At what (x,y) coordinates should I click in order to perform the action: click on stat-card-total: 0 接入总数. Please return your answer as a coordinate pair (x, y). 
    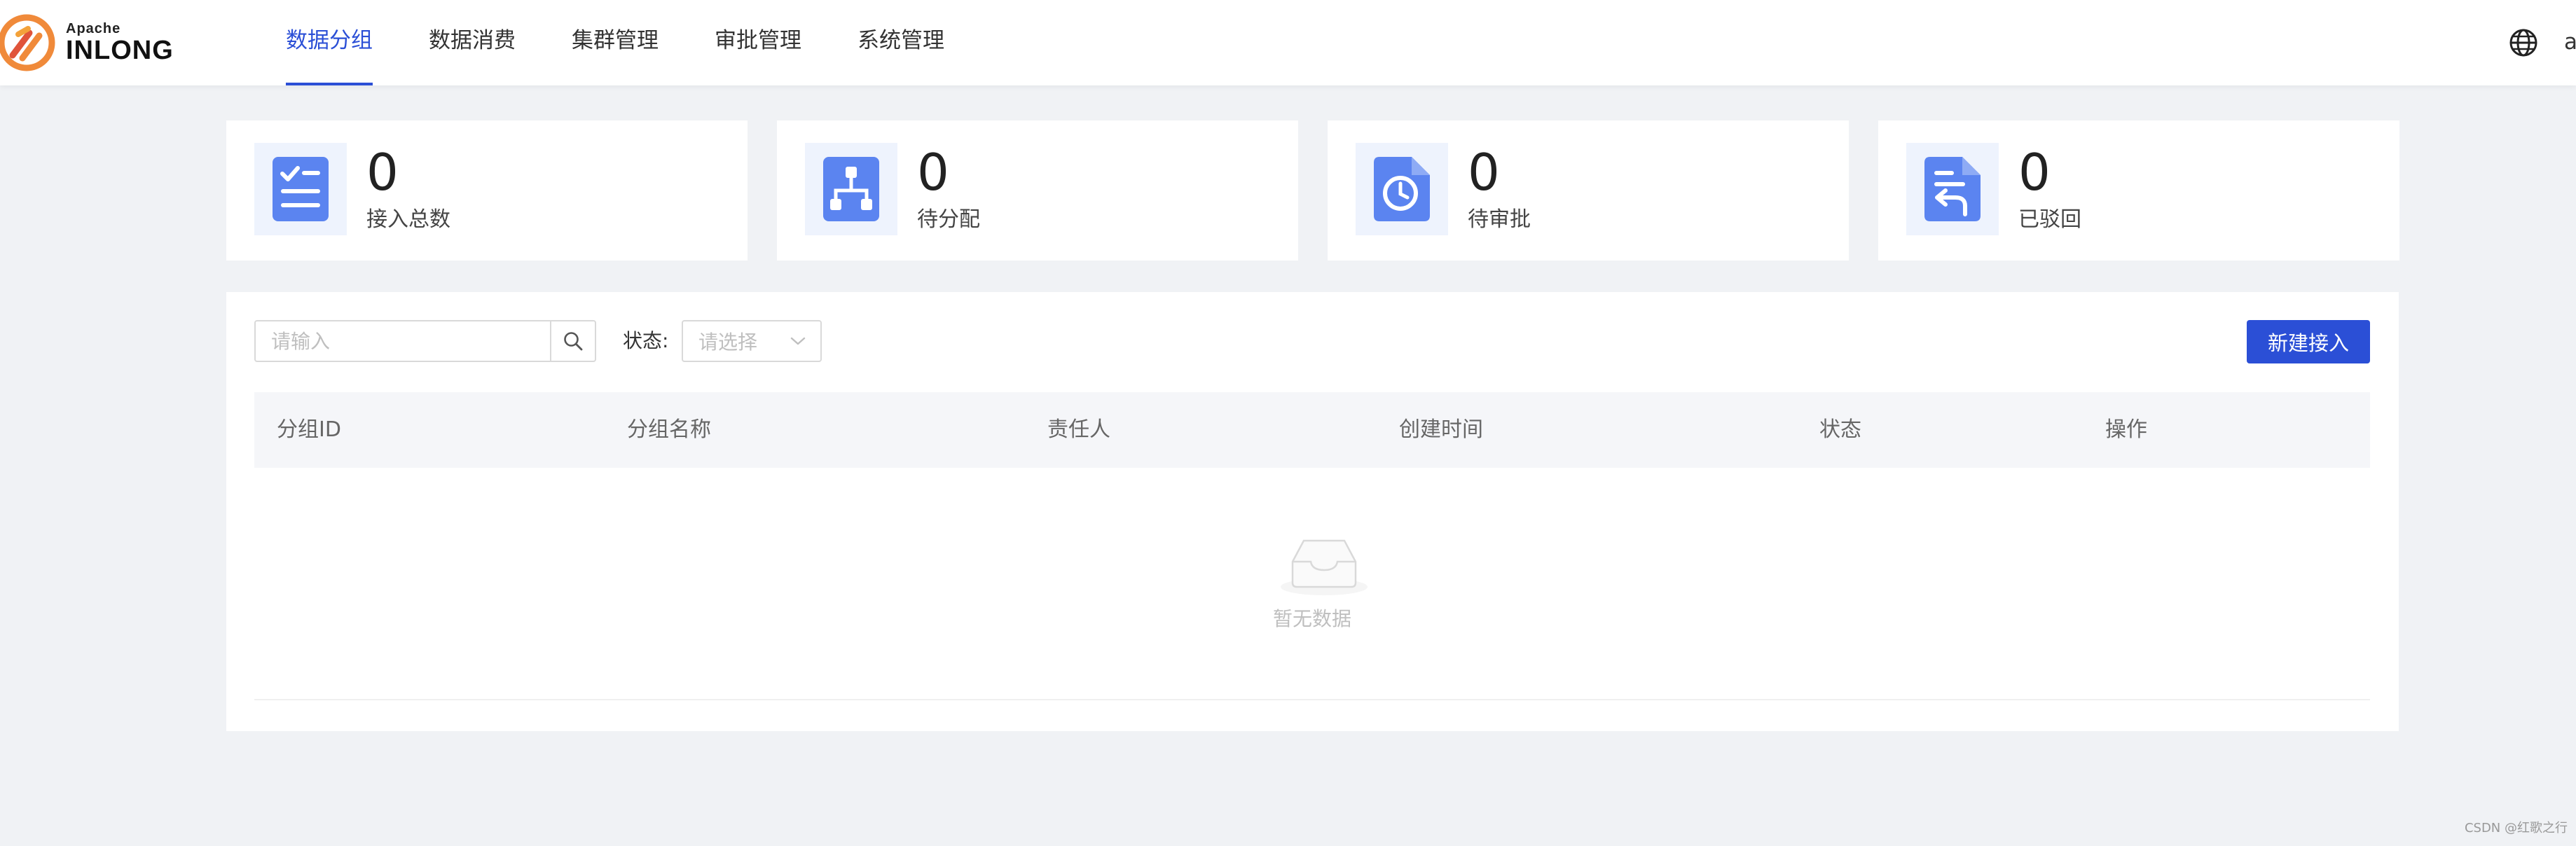
    Looking at the image, I should click on (487, 190).